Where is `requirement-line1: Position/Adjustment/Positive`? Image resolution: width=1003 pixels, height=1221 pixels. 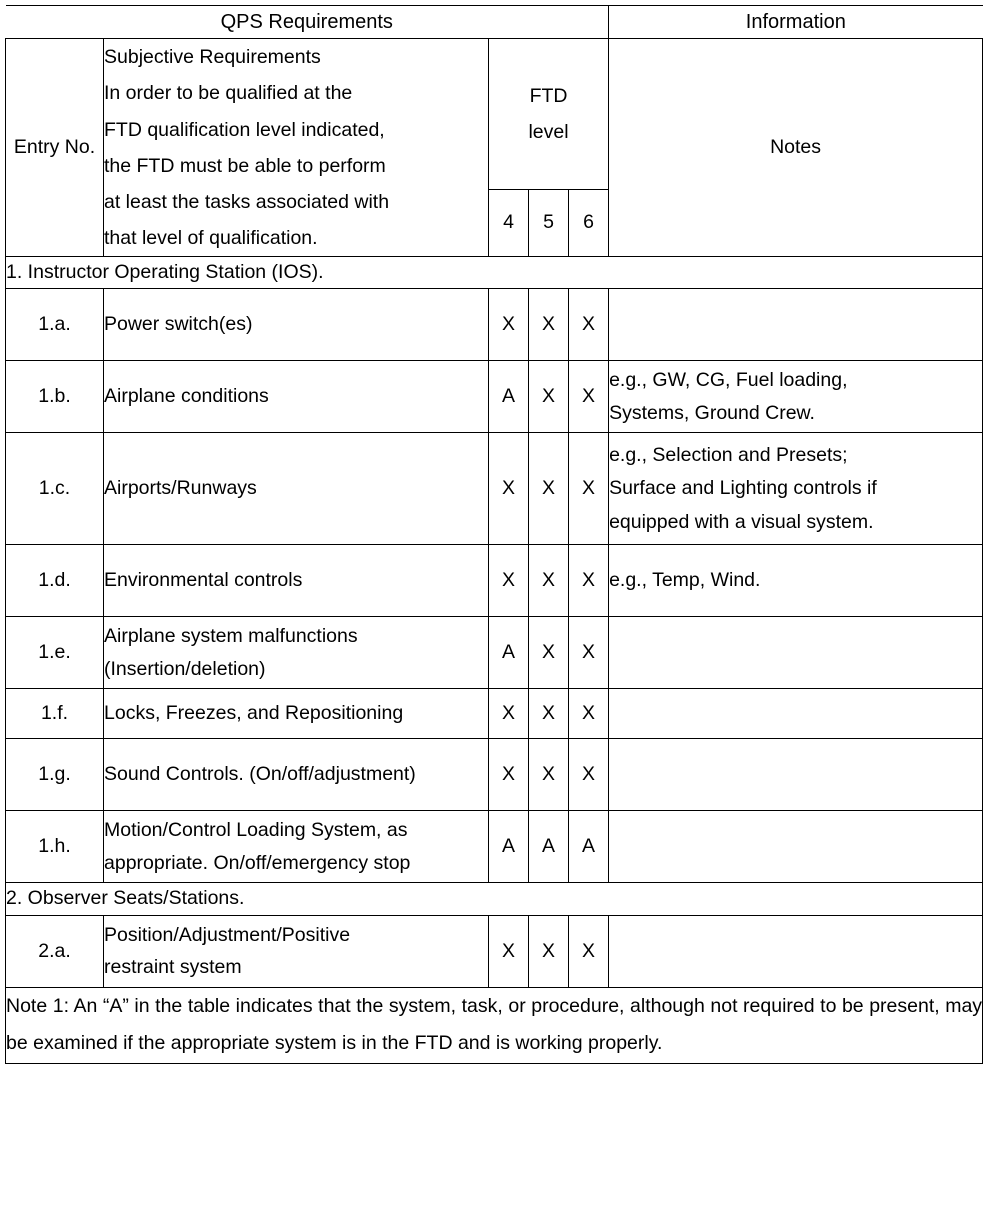
requirement-line1: Position/Adjustment/Positive is located at coordinates (227, 934).